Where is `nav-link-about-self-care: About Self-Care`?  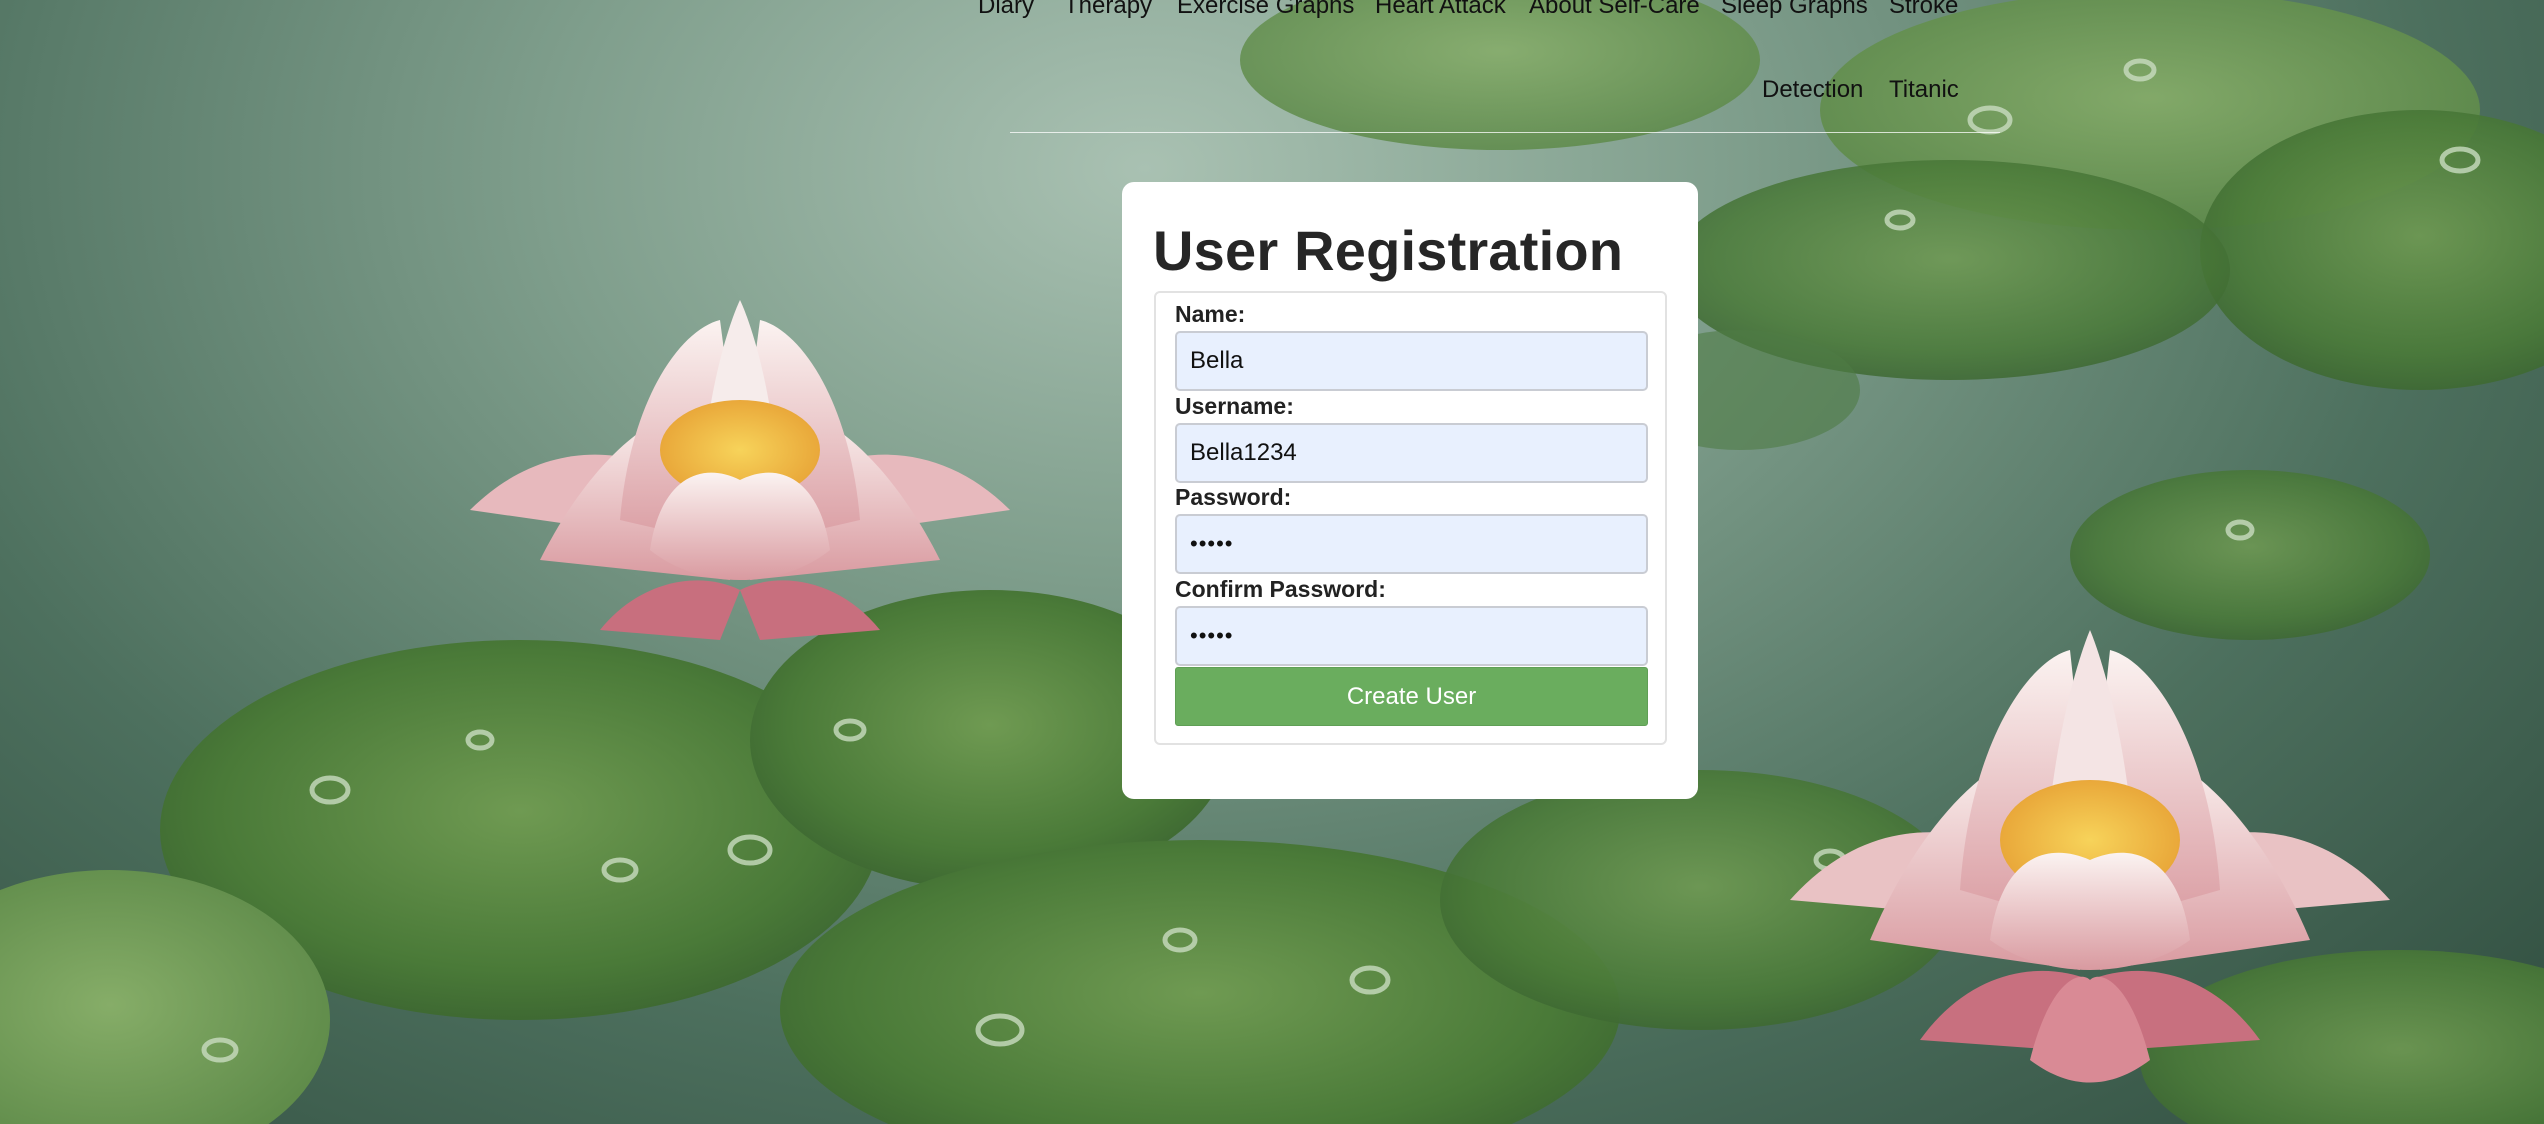 nav-link-about-self-care: About Self-Care is located at coordinates (1614, 10).